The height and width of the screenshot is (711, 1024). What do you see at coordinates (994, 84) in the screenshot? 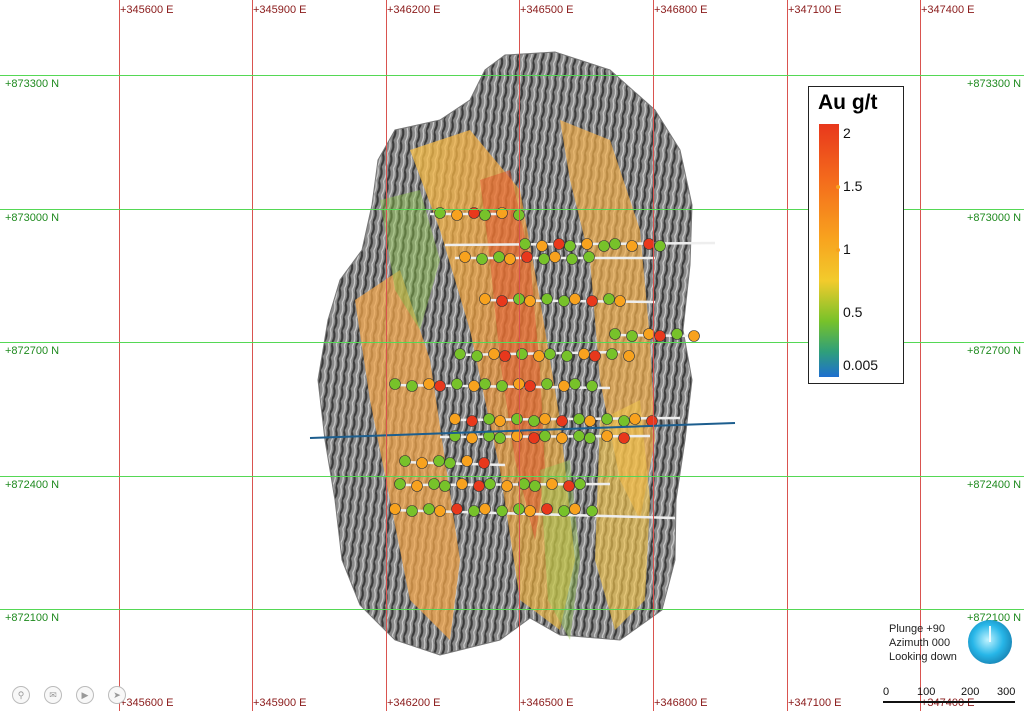
I see `northing-label-right: +873300 N` at bounding box center [994, 84].